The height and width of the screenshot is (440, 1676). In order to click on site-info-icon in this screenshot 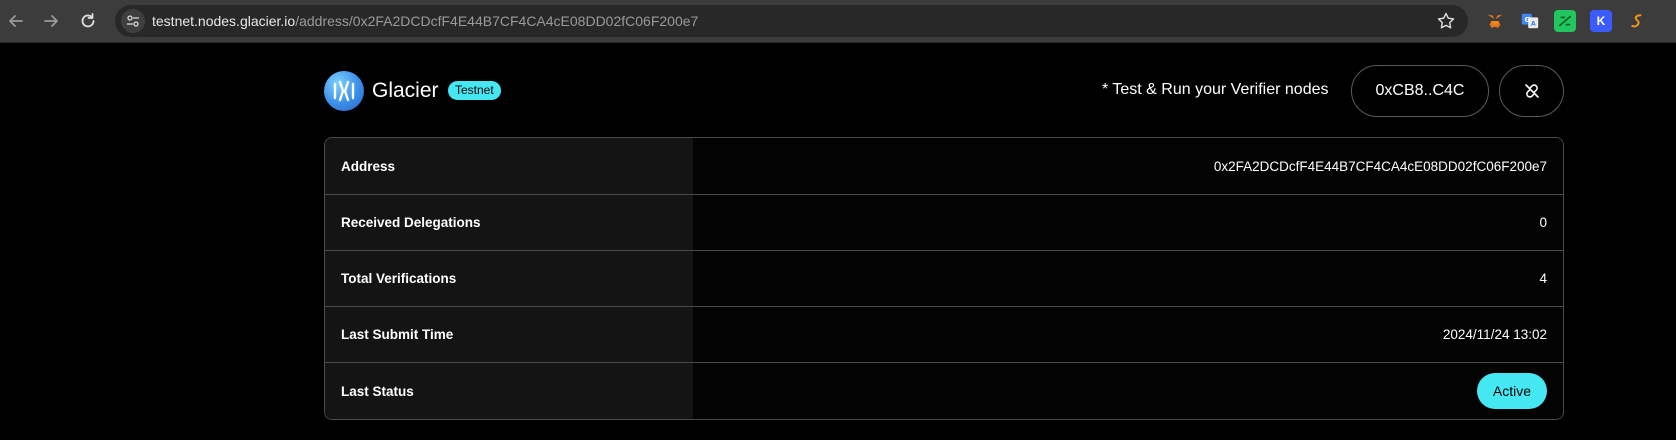, I will do `click(133, 21)`.